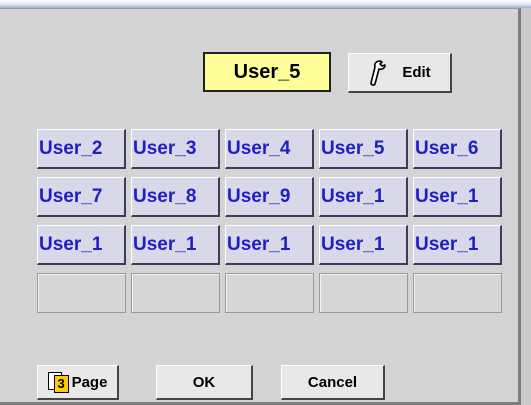  What do you see at coordinates (204, 382) in the screenshot?
I see `ok-button: OK` at bounding box center [204, 382].